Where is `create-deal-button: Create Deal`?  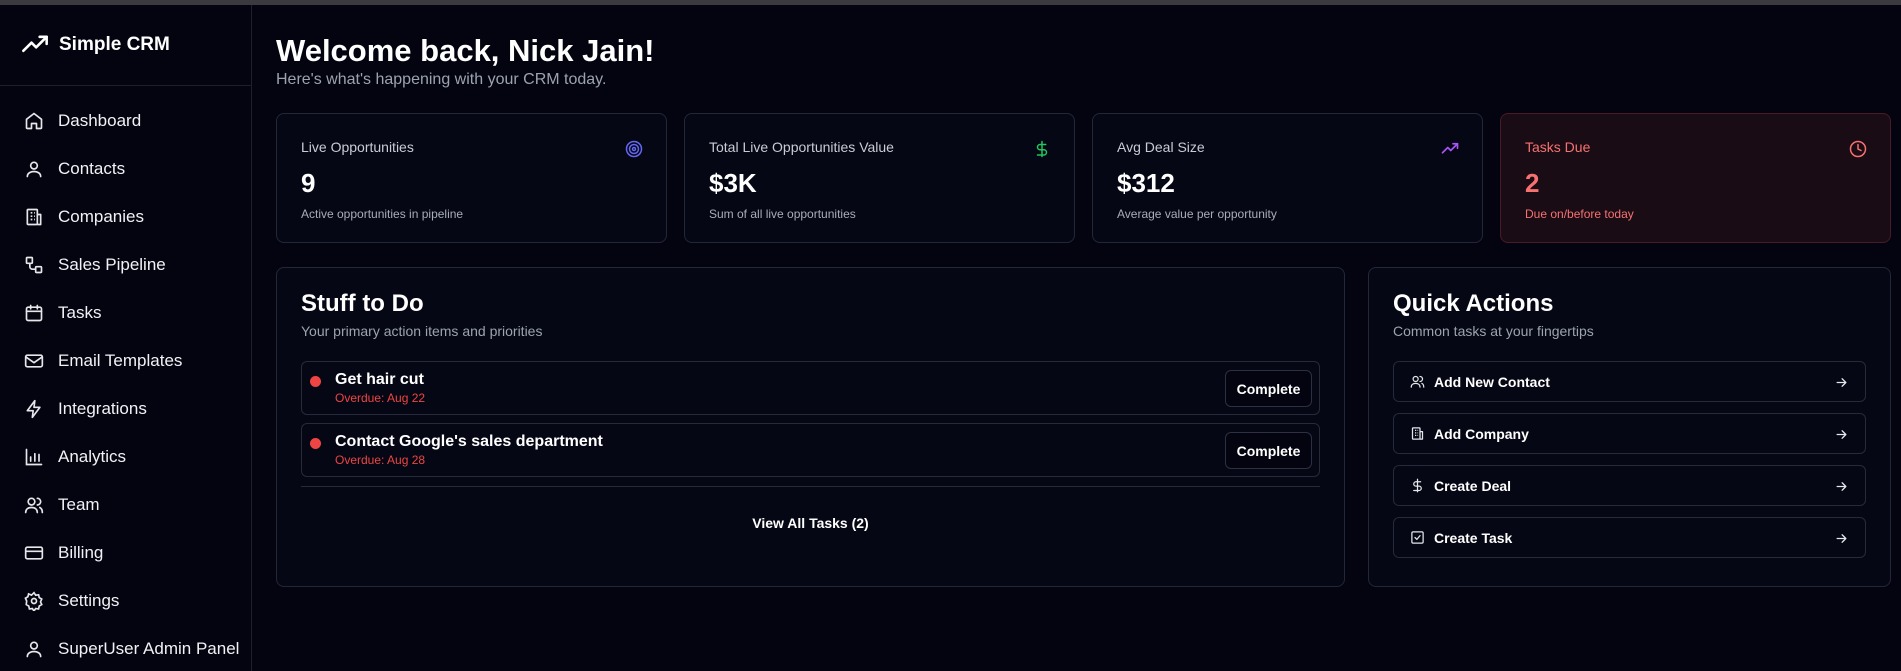 create-deal-button: Create Deal is located at coordinates (1629, 485).